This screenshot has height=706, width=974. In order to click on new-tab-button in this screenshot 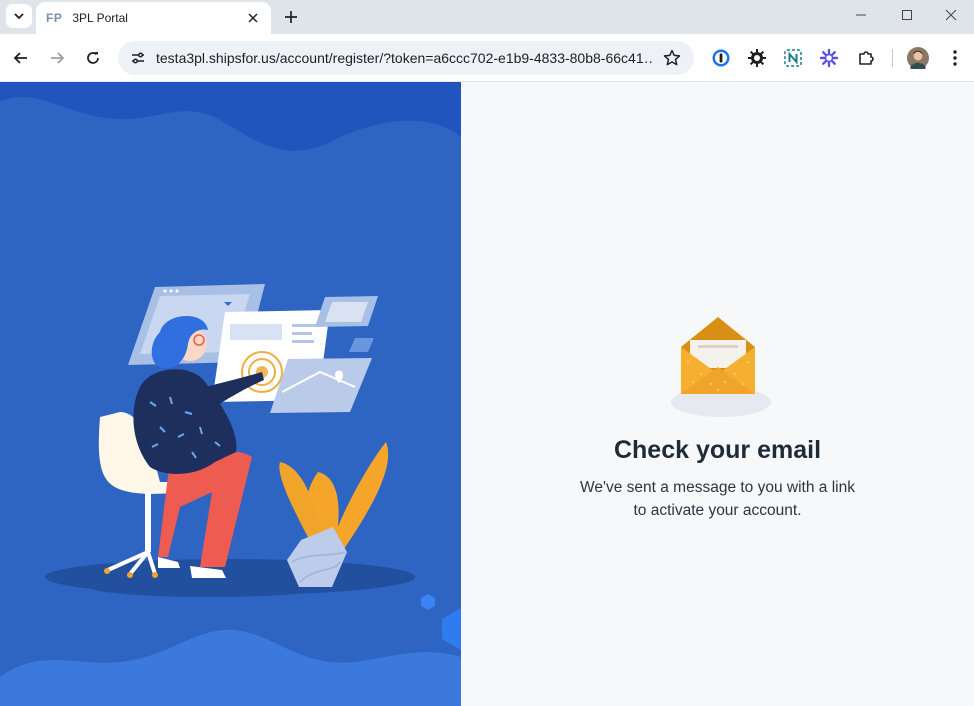, I will do `click(291, 17)`.